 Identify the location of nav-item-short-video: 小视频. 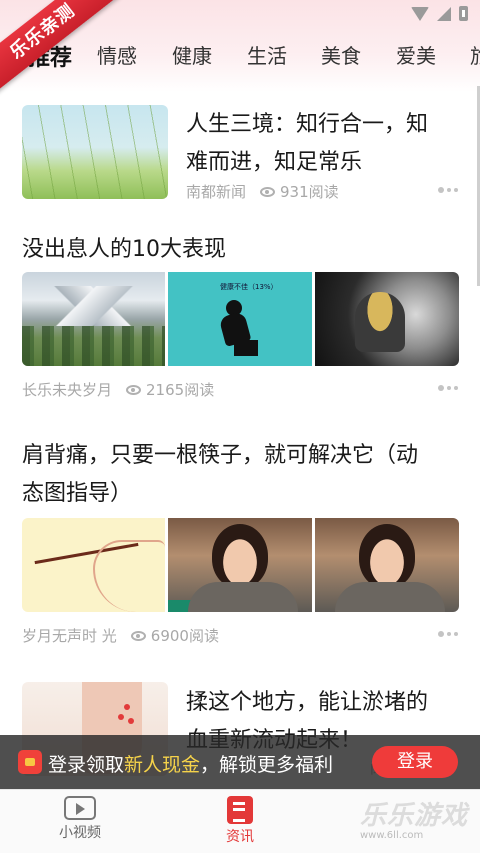
(80, 819).